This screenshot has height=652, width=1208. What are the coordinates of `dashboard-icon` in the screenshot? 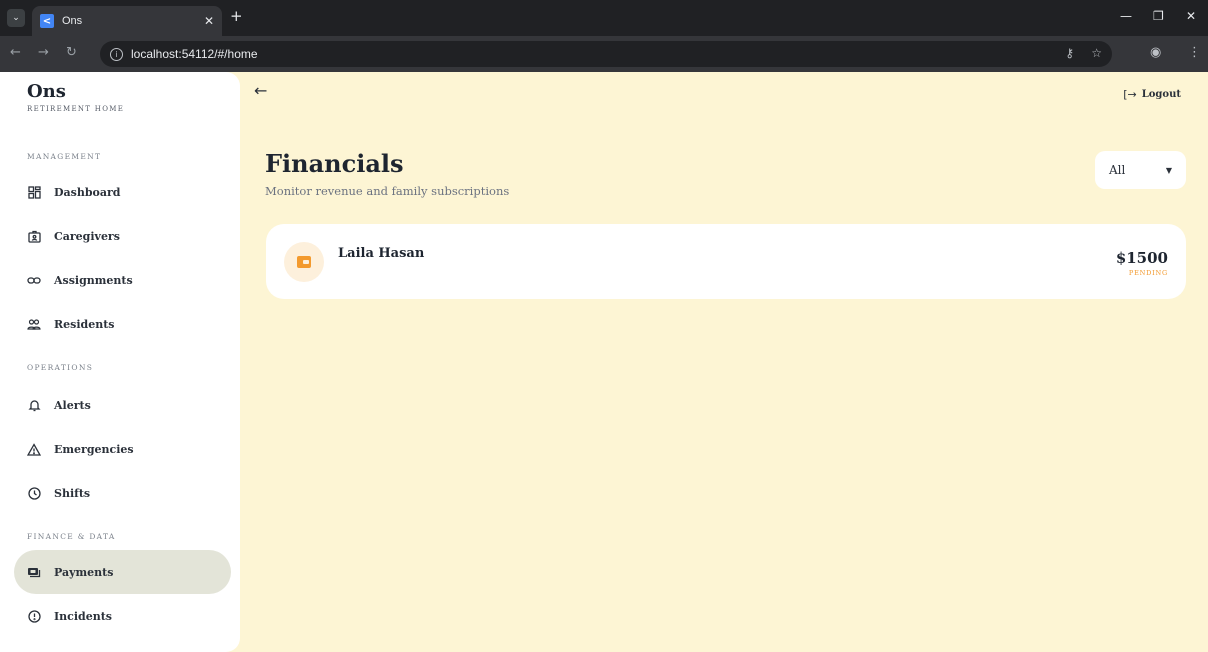 It's located at (34, 192).